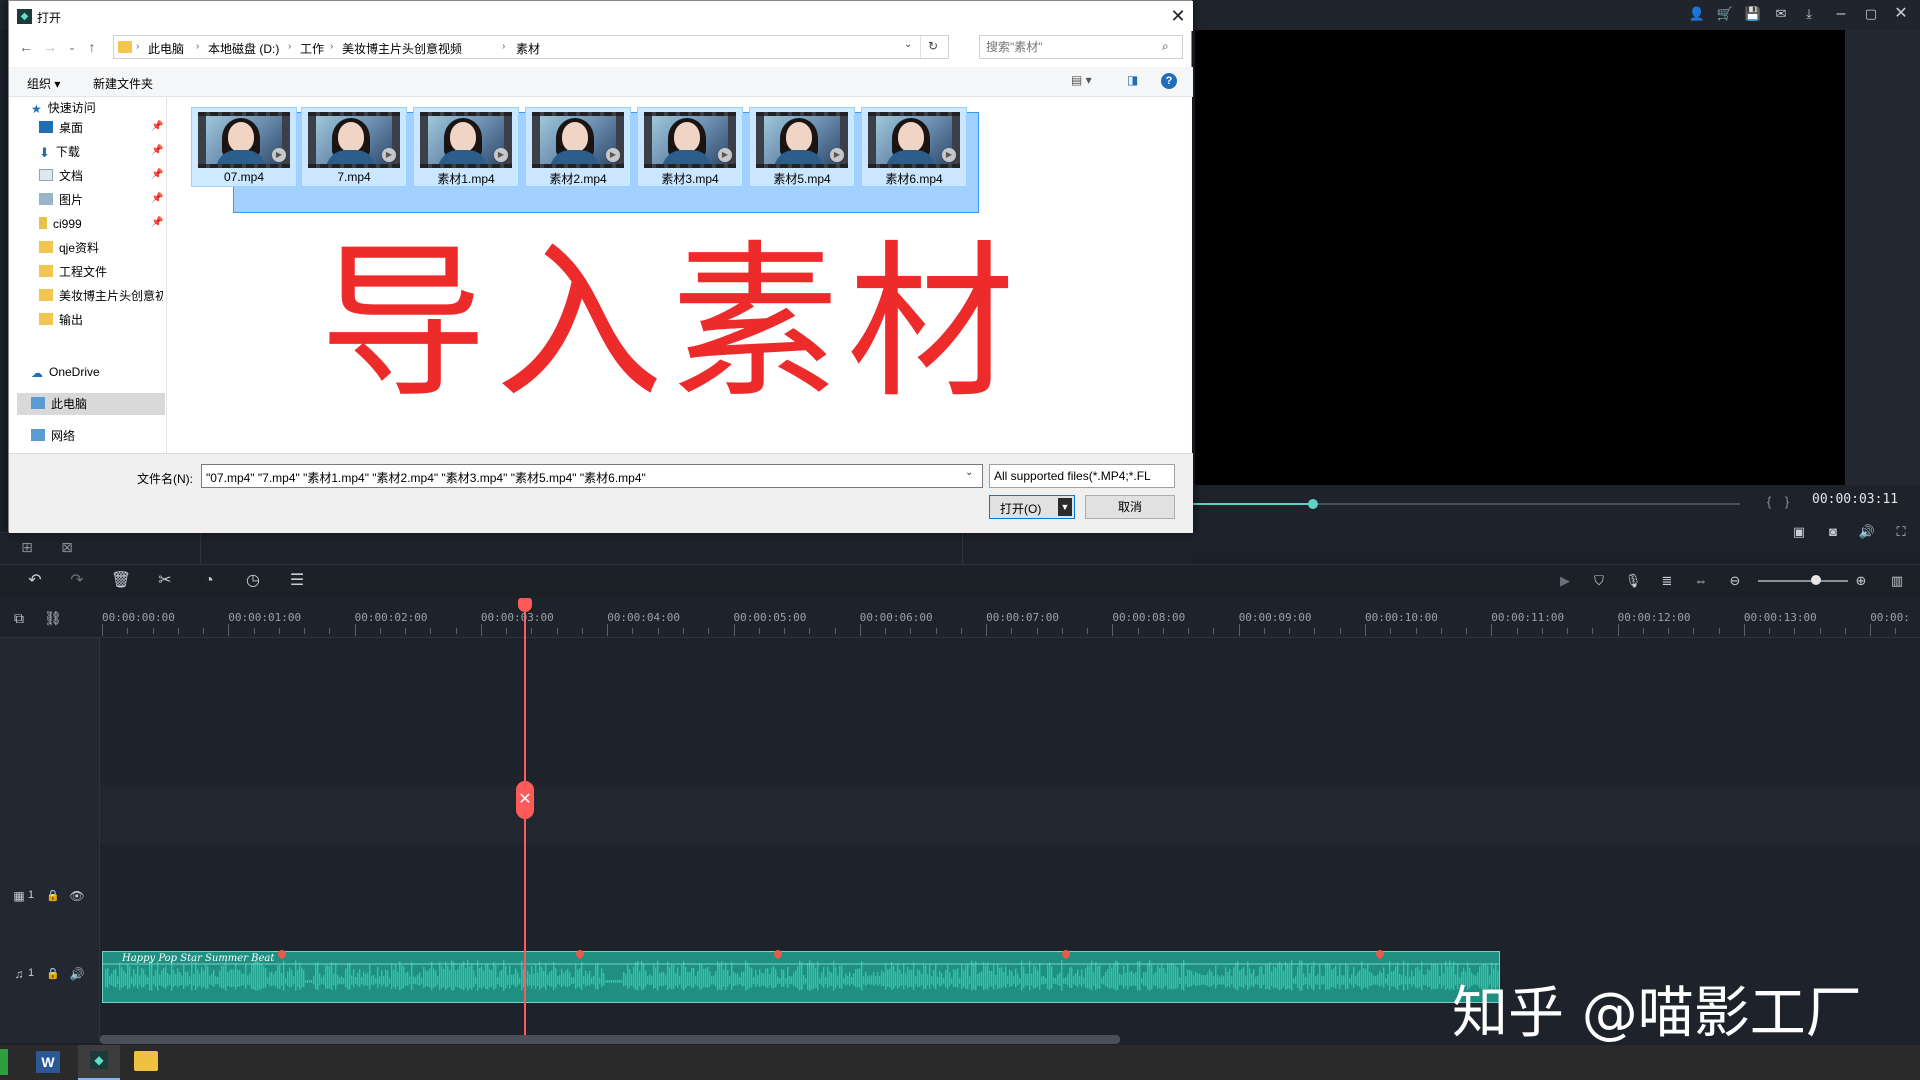  I want to click on new-folder-button: 新建文件夹, so click(123, 83).